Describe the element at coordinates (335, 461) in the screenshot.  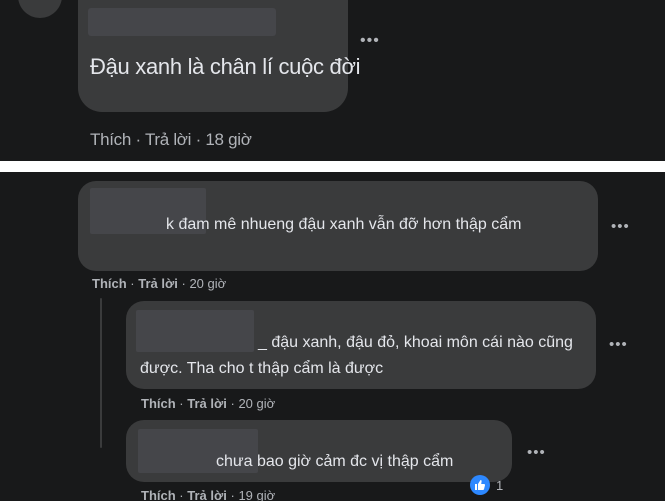
I see `comment-text: chưa bao giờ cảm đc vị thập cẩm` at that location.